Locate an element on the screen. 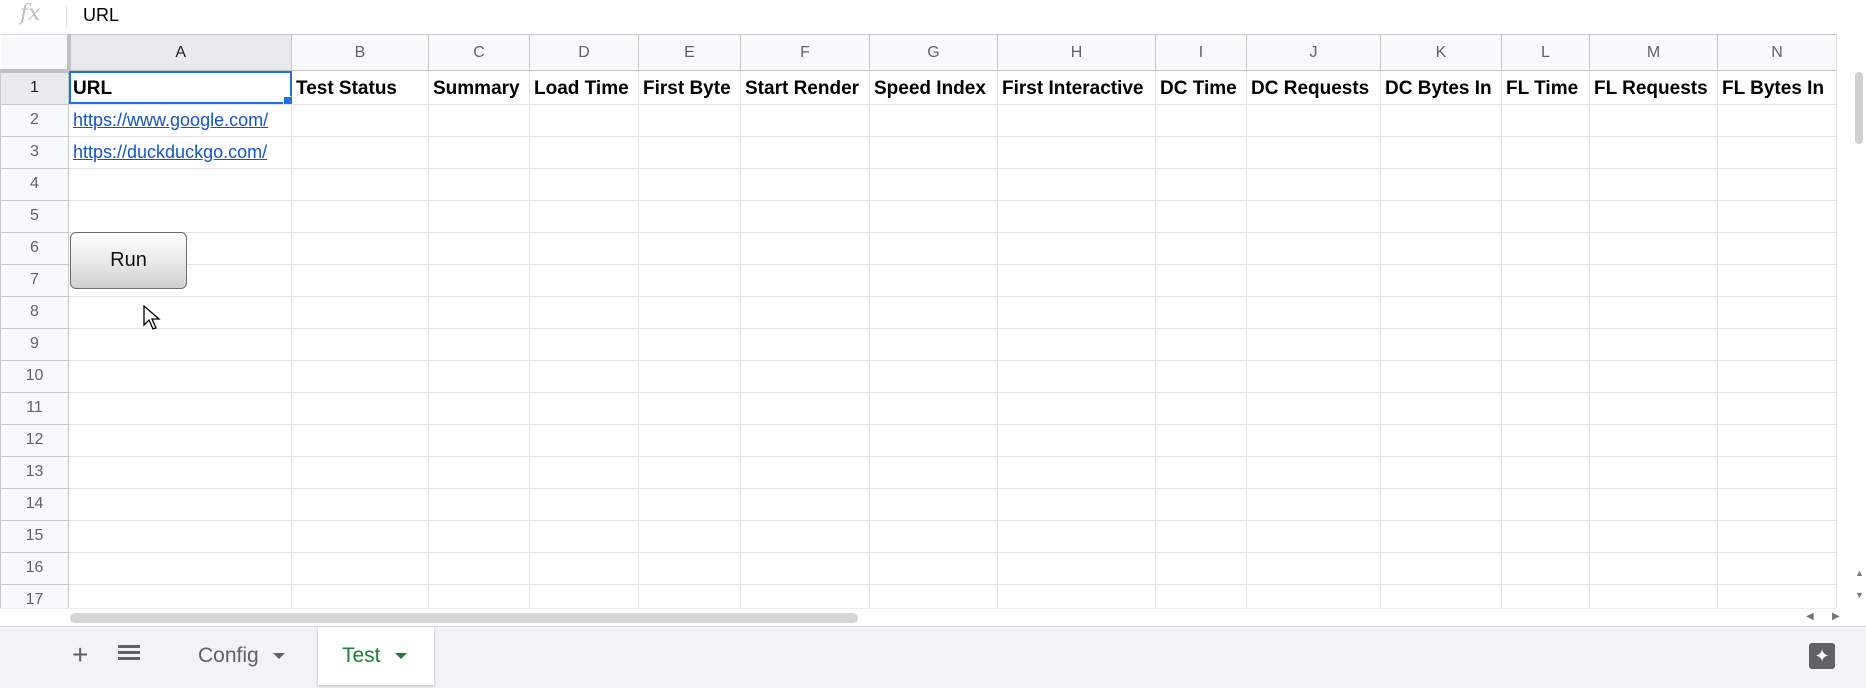 The height and width of the screenshot is (688, 1866). cell-a1: URL is located at coordinates (180, 87).